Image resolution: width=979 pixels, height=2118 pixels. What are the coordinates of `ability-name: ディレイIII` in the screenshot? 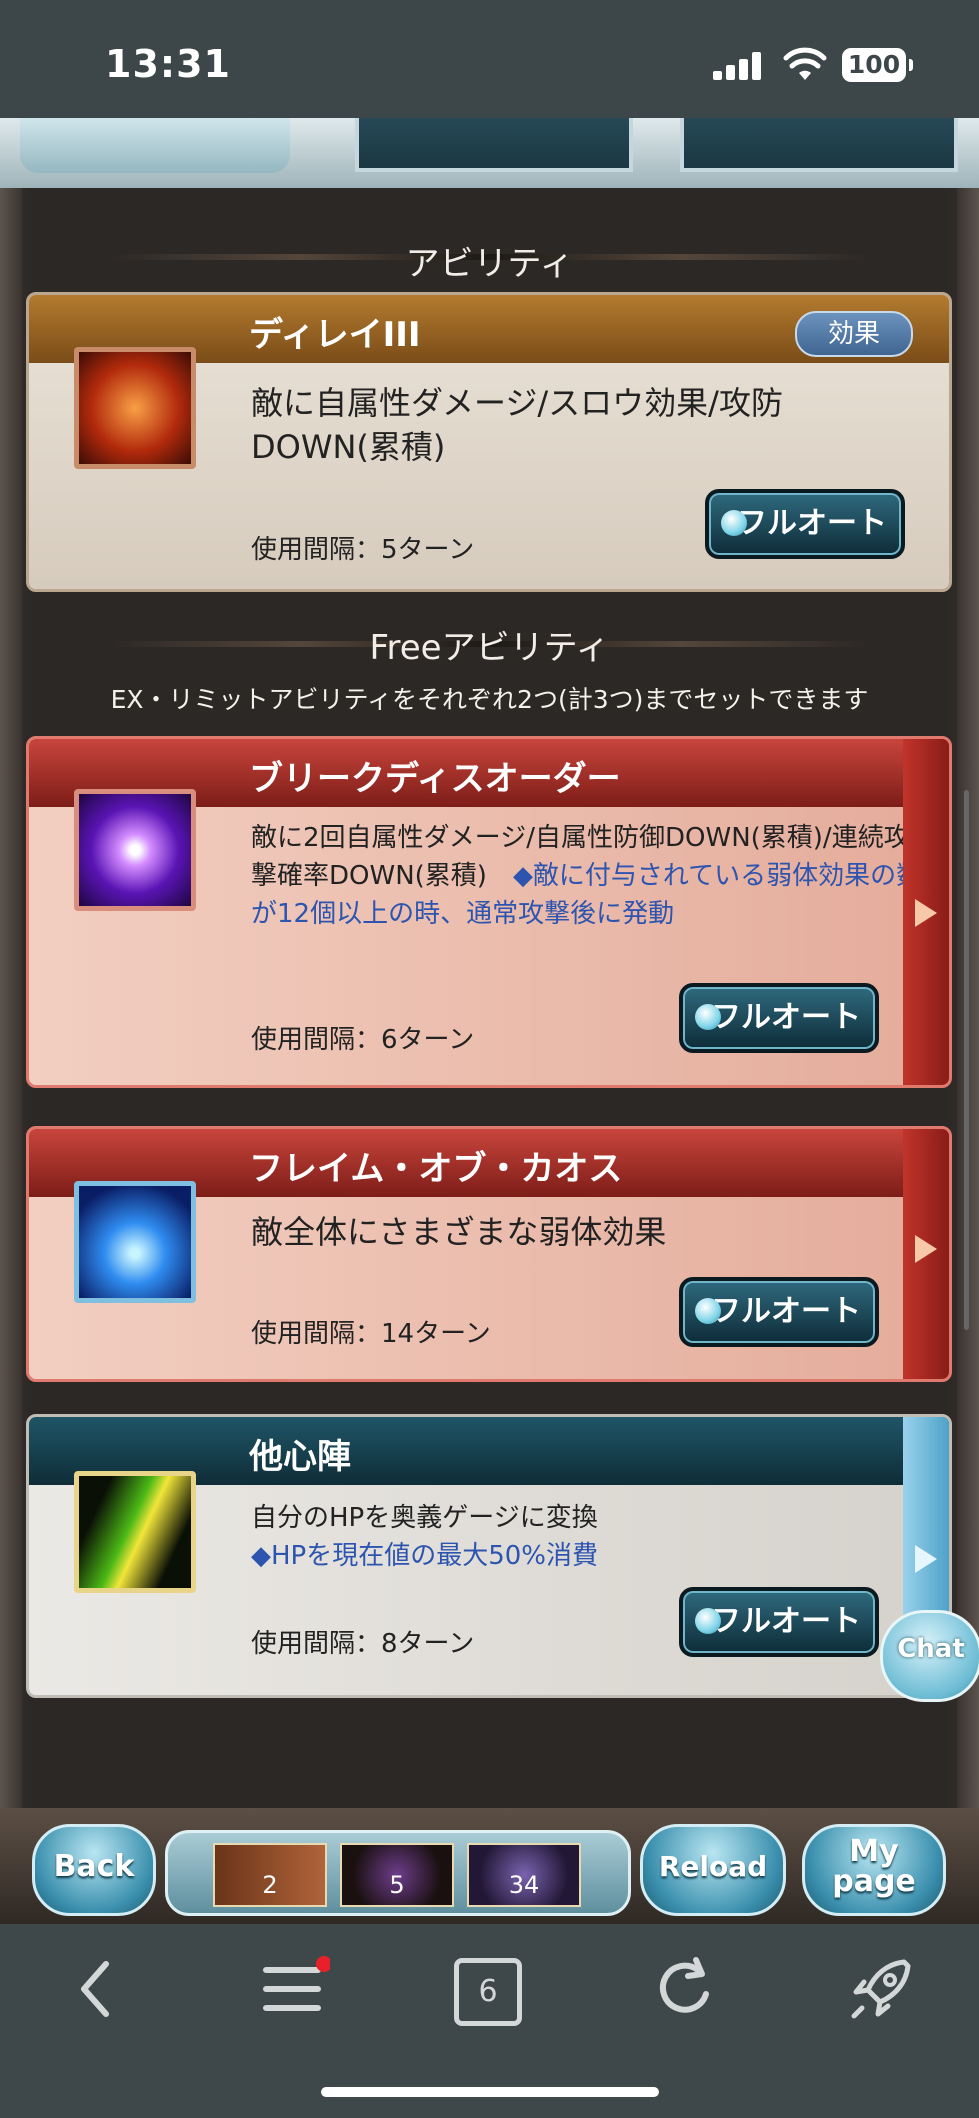 It's located at (335, 335).